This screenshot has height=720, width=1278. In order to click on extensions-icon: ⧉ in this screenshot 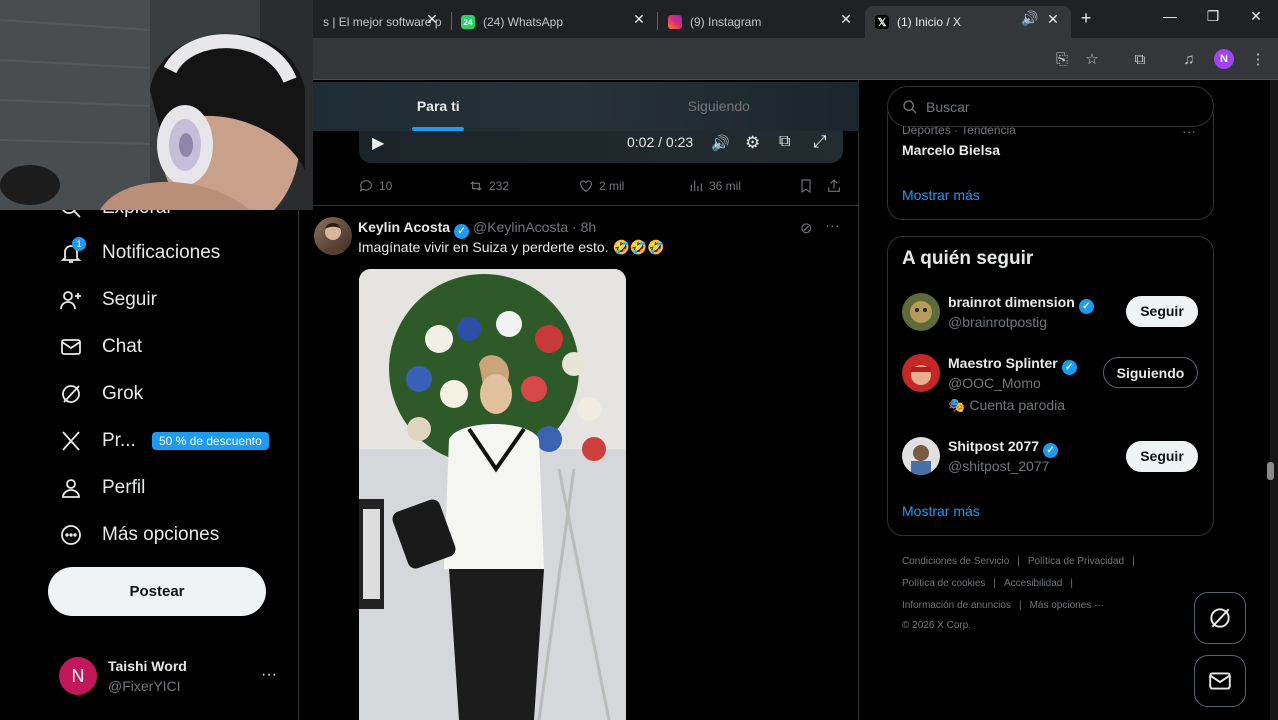, I will do `click(1140, 60)`.